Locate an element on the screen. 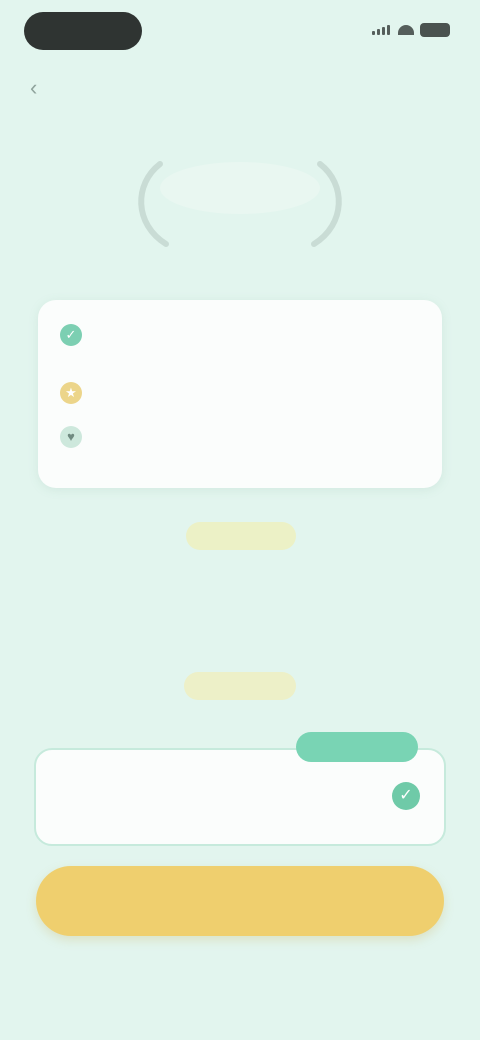  offer-tag is located at coordinates (241, 536).